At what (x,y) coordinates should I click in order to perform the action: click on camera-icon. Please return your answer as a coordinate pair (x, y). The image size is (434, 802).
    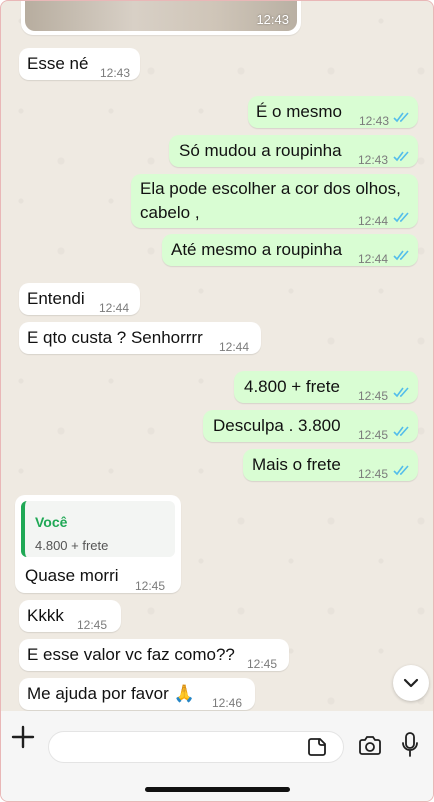
    Looking at the image, I should click on (370, 746).